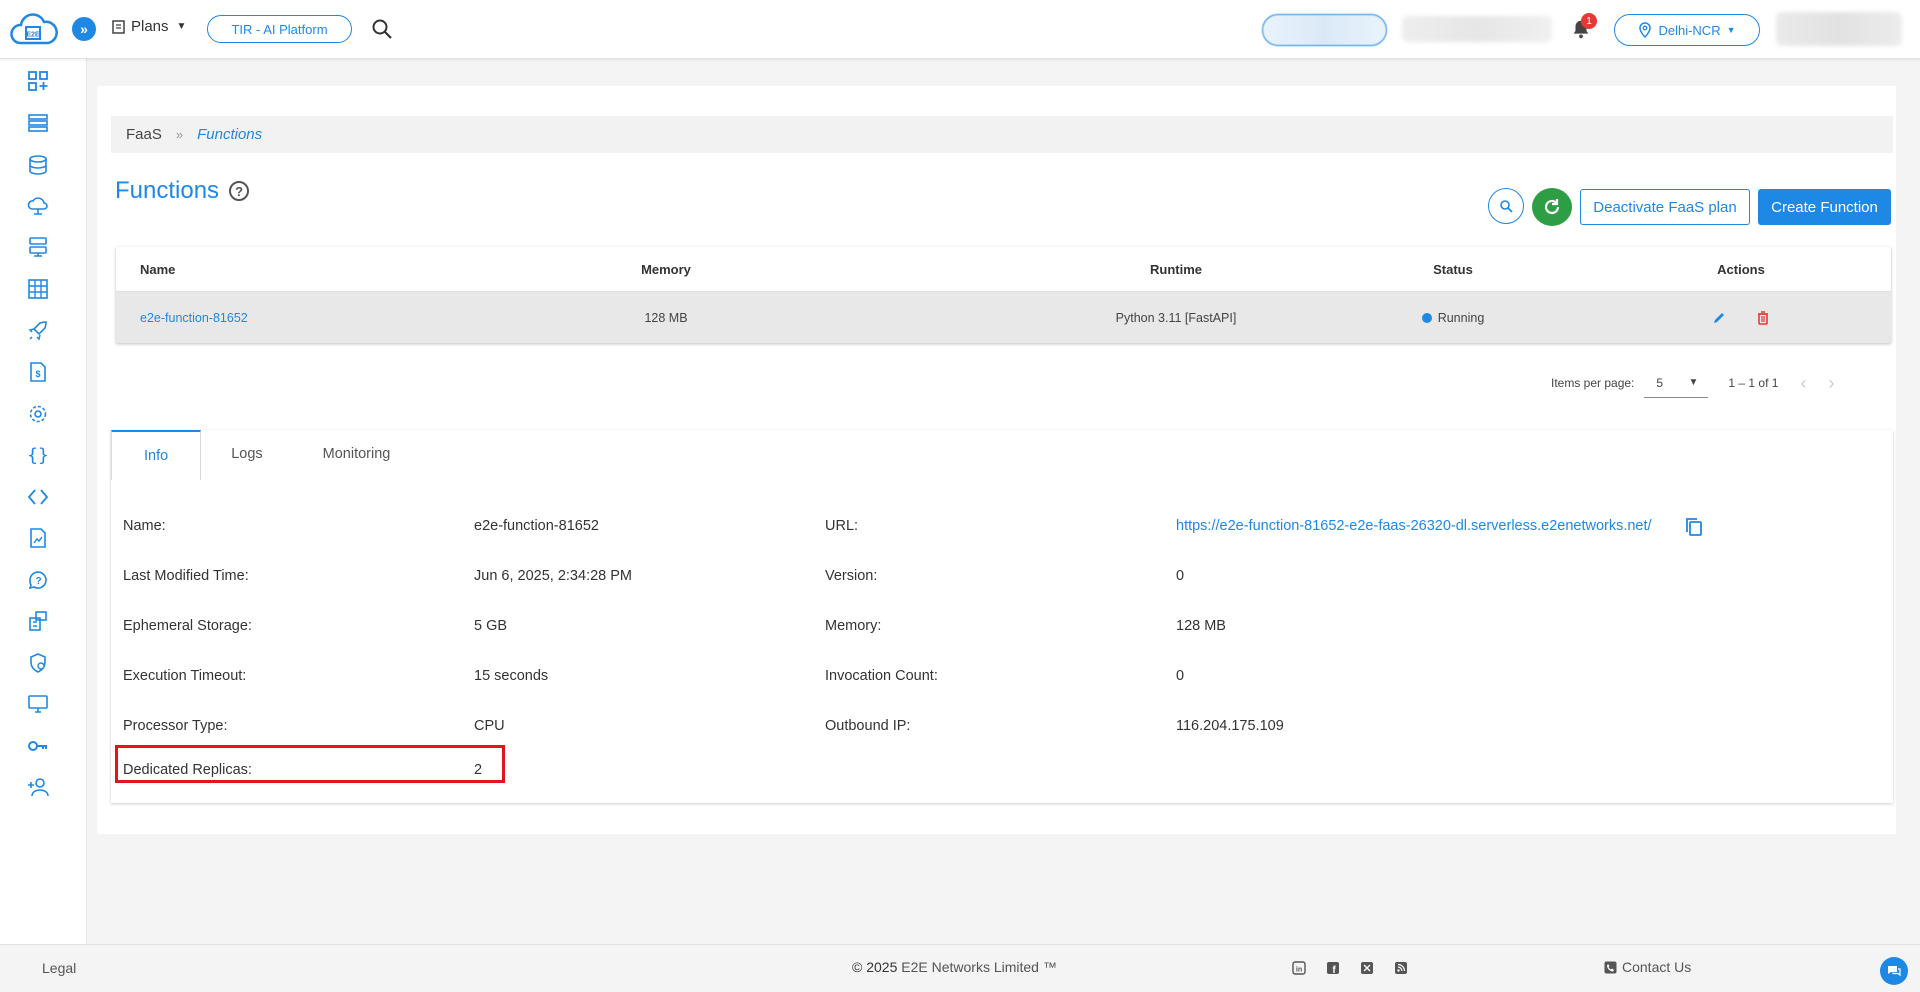 This screenshot has height=992, width=1920. I want to click on expand-sidebar-button: », so click(84, 29).